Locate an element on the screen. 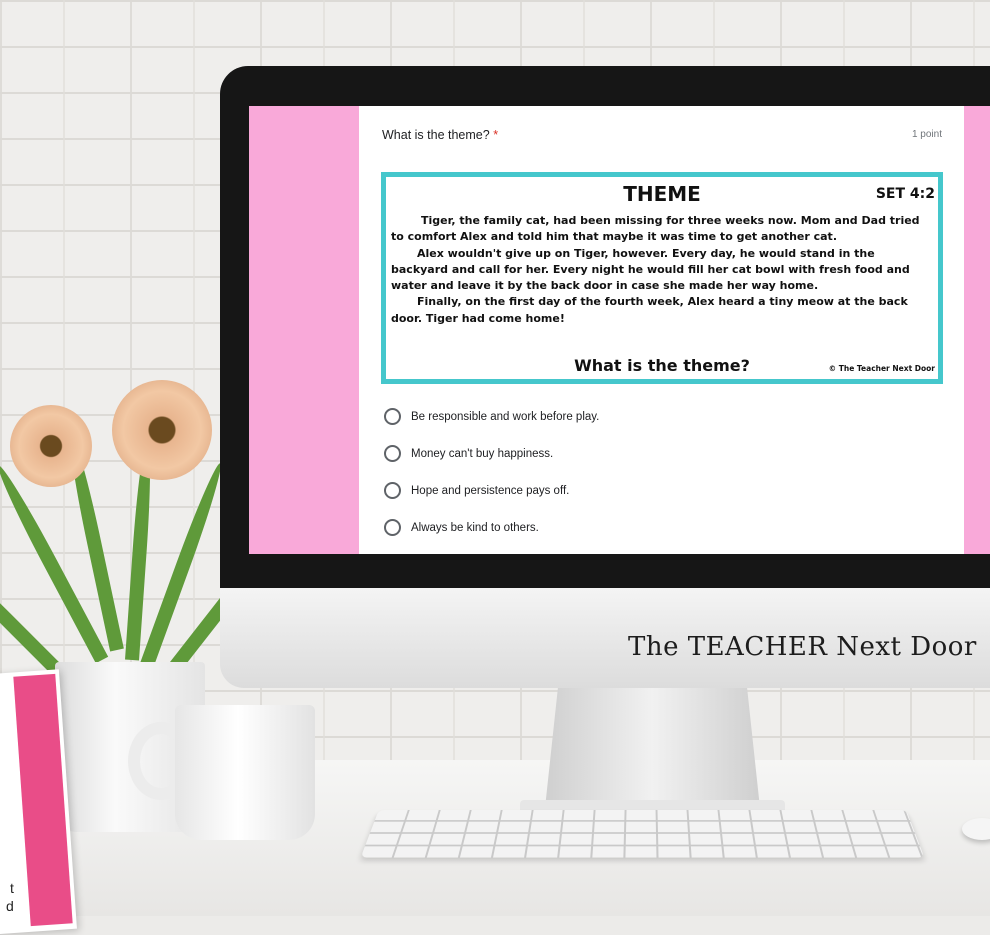  notebook-text: d is located at coordinates (10, 906).